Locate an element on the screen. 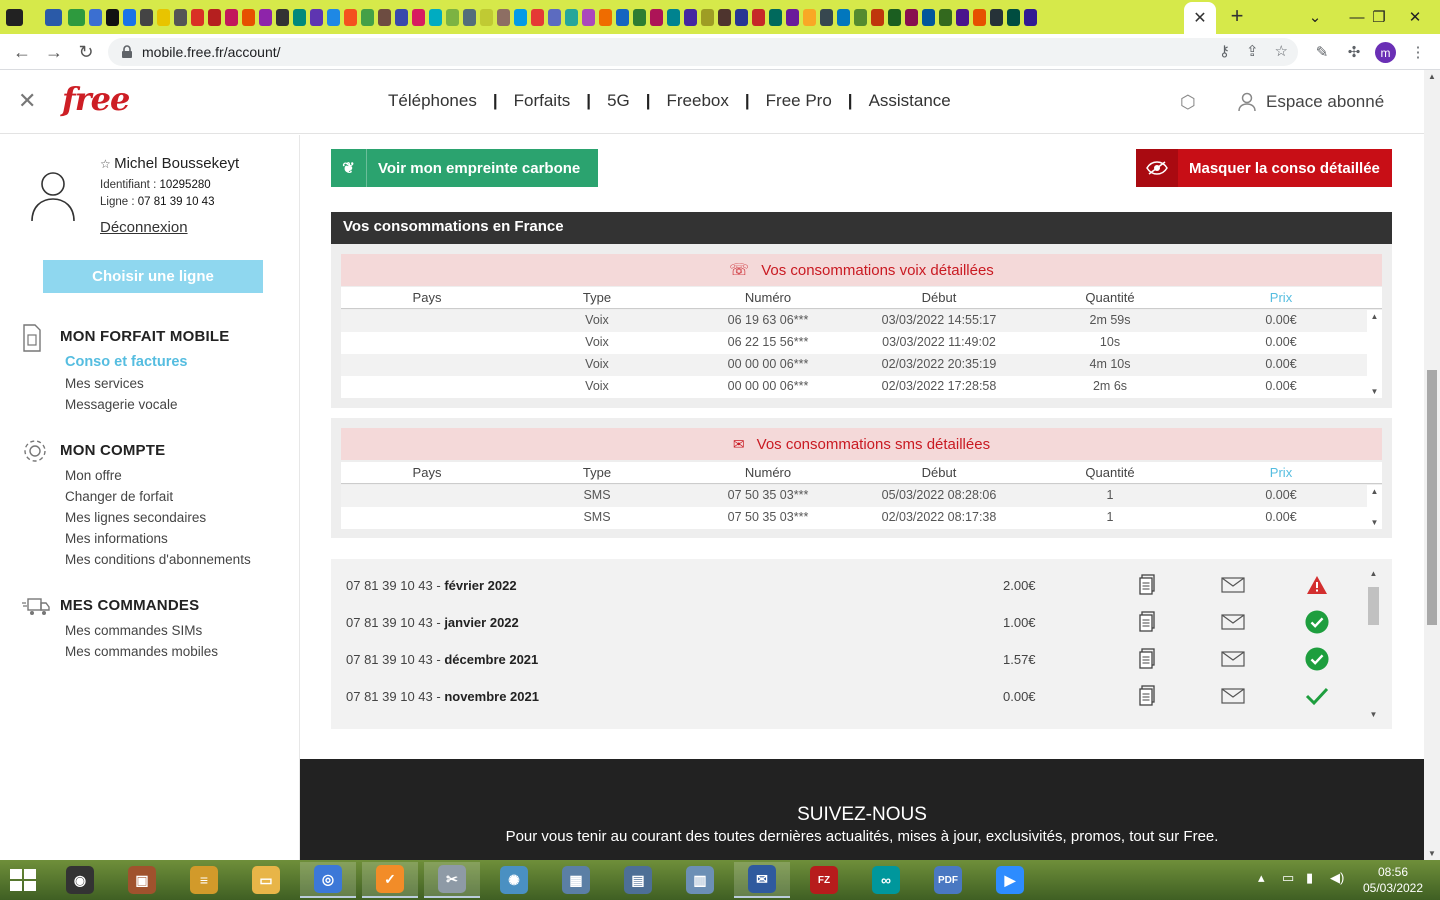  paint-tool-icon: ✂ is located at coordinates (452, 880).